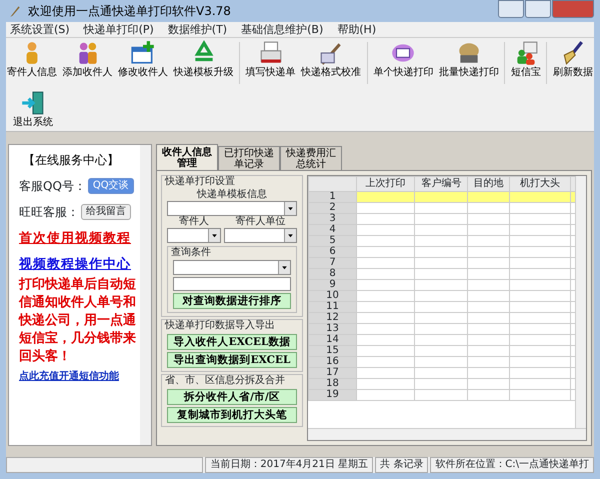  Describe the element at coordinates (71, 160) in the screenshot. I see `panel-title: 【在线服务中心】` at that location.